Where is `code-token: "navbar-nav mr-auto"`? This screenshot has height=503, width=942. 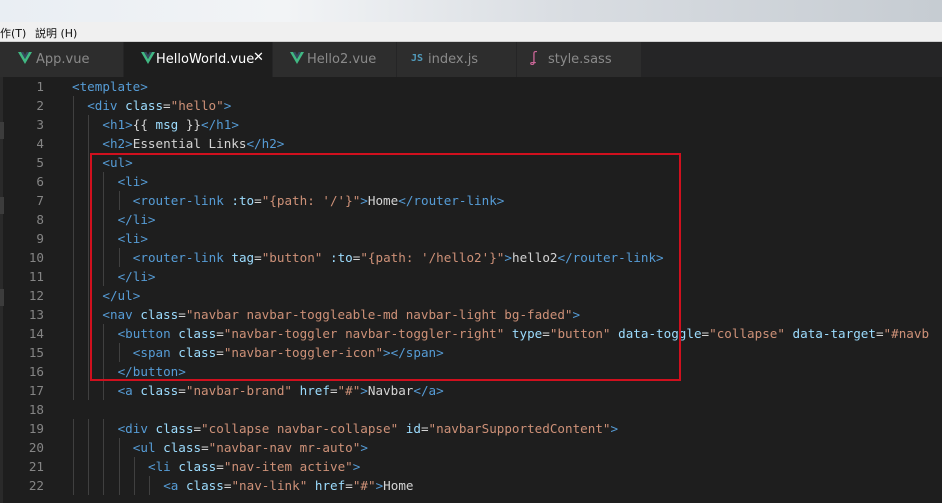
code-token: "navbar-nav mr-auto" is located at coordinates (284, 447).